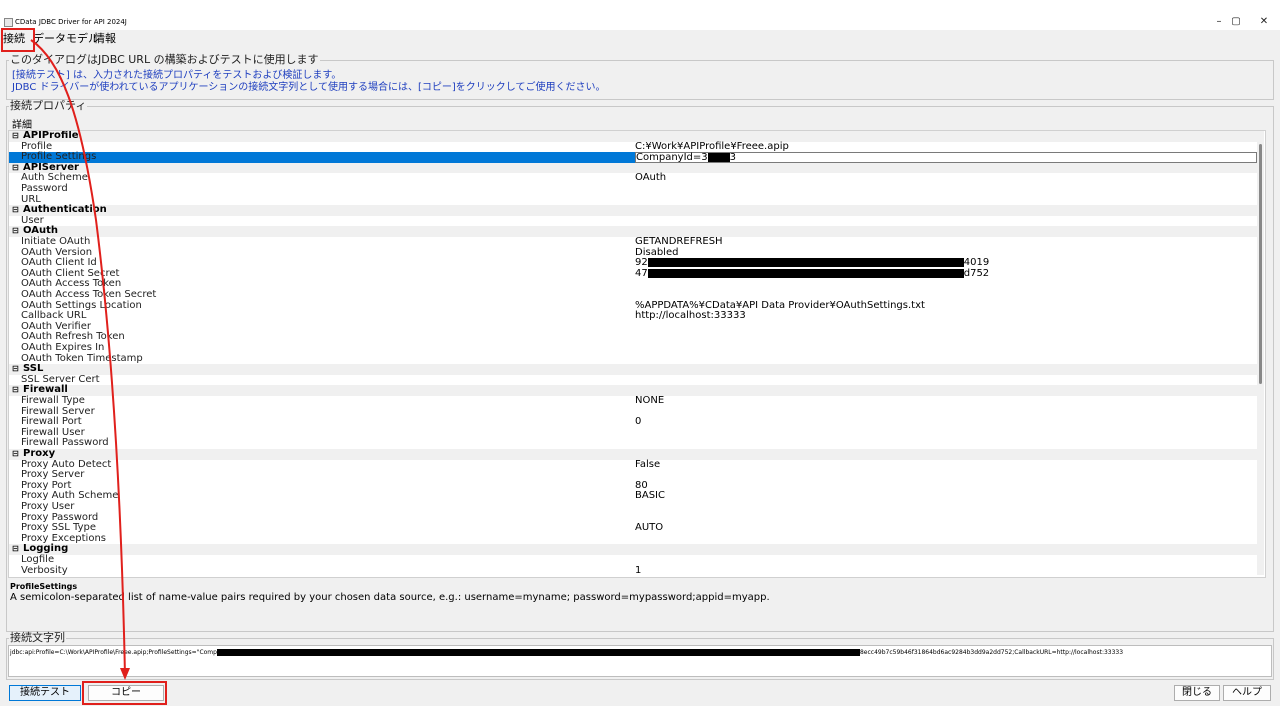 This screenshot has height=720, width=1280. I want to click on annotation-arrow-line, so click(78, 358).